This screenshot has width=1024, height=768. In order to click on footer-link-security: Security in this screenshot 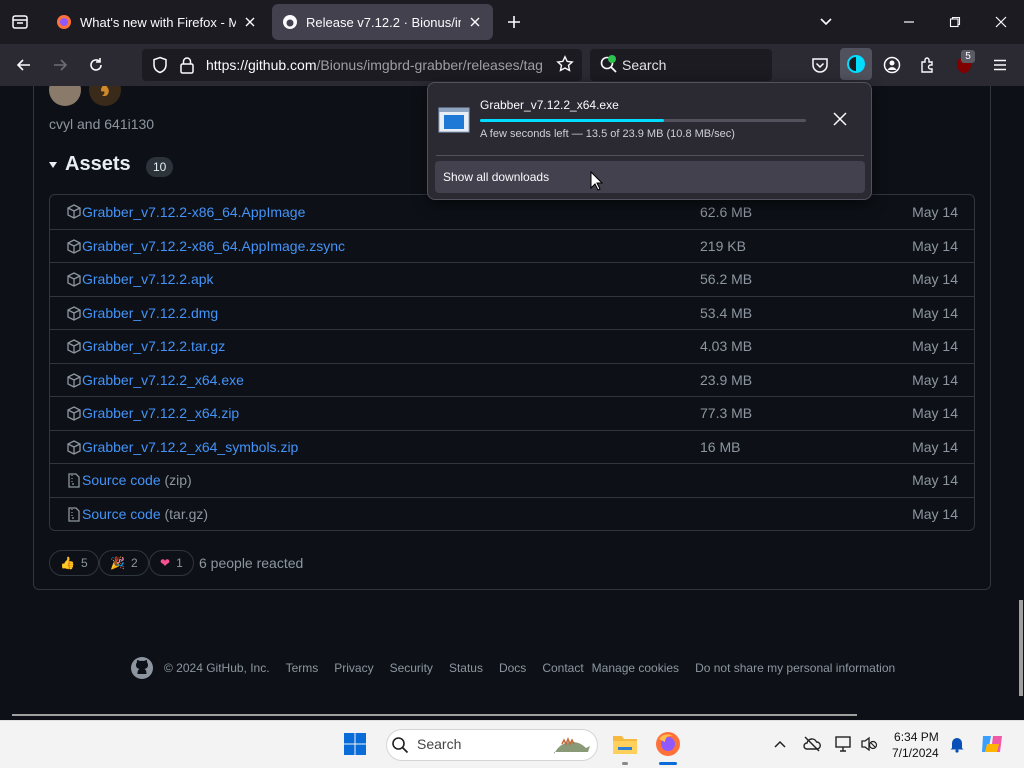, I will do `click(411, 668)`.